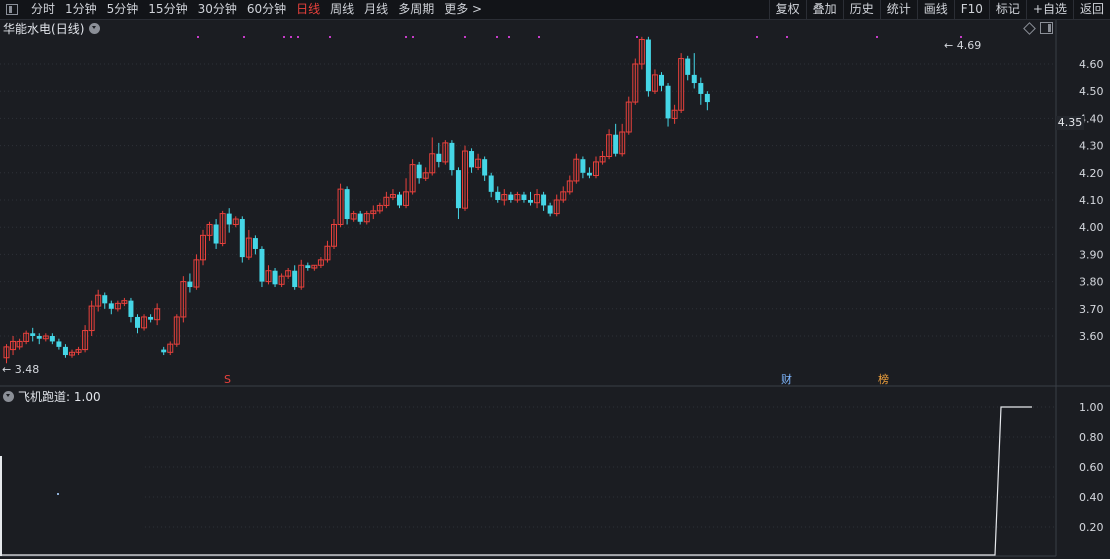 This screenshot has height=559, width=1110. I want to click on price-tick-label: 3.80, so click(1091, 282).